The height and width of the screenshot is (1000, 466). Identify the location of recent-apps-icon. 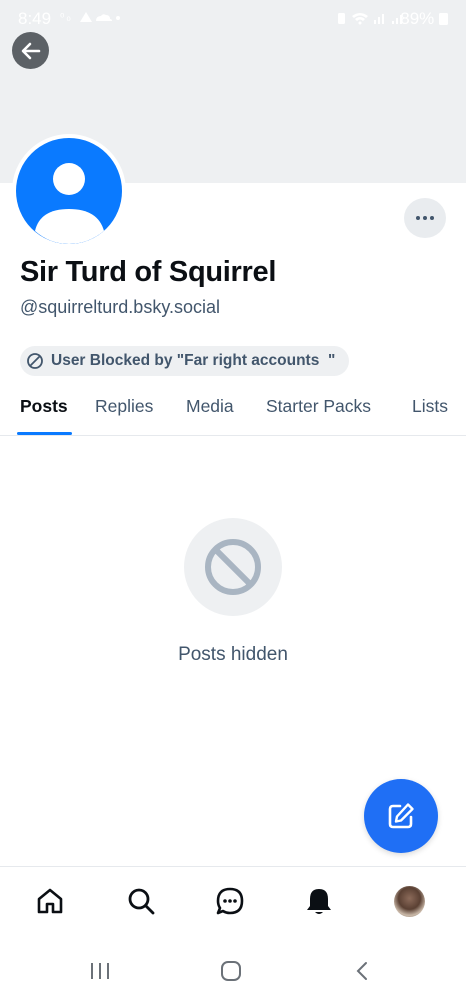
(100, 971).